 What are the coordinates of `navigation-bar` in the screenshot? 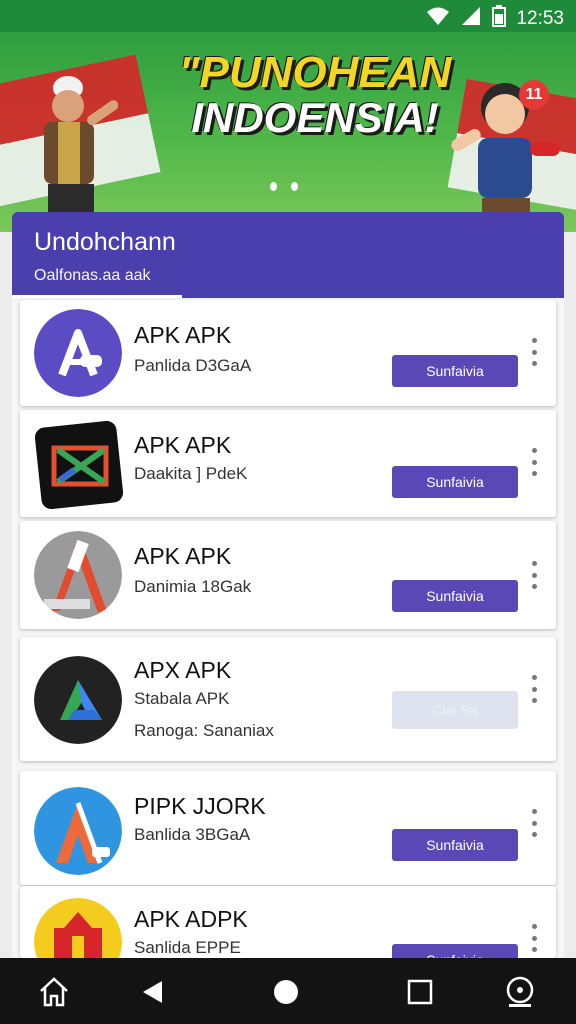 It's located at (288, 991).